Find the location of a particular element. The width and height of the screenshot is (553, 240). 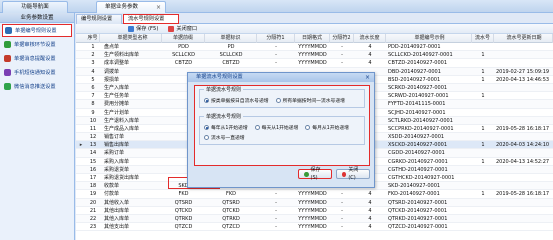

column-header: 单据标识 is located at coordinates (231, 38).